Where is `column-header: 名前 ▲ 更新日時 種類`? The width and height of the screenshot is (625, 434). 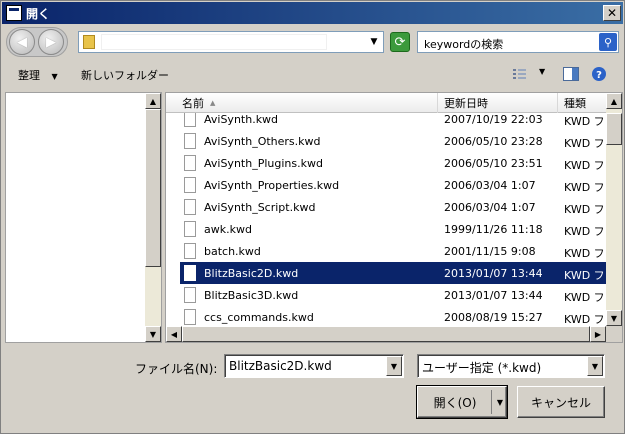
column-header: 名前 ▲ 更新日時 種類 is located at coordinates (386, 103).